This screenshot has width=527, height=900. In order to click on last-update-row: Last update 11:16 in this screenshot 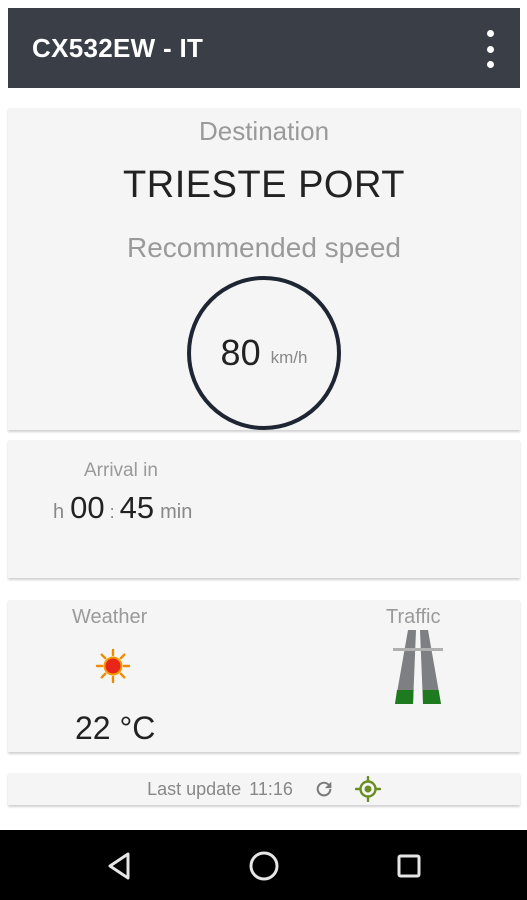, I will do `click(264, 789)`.